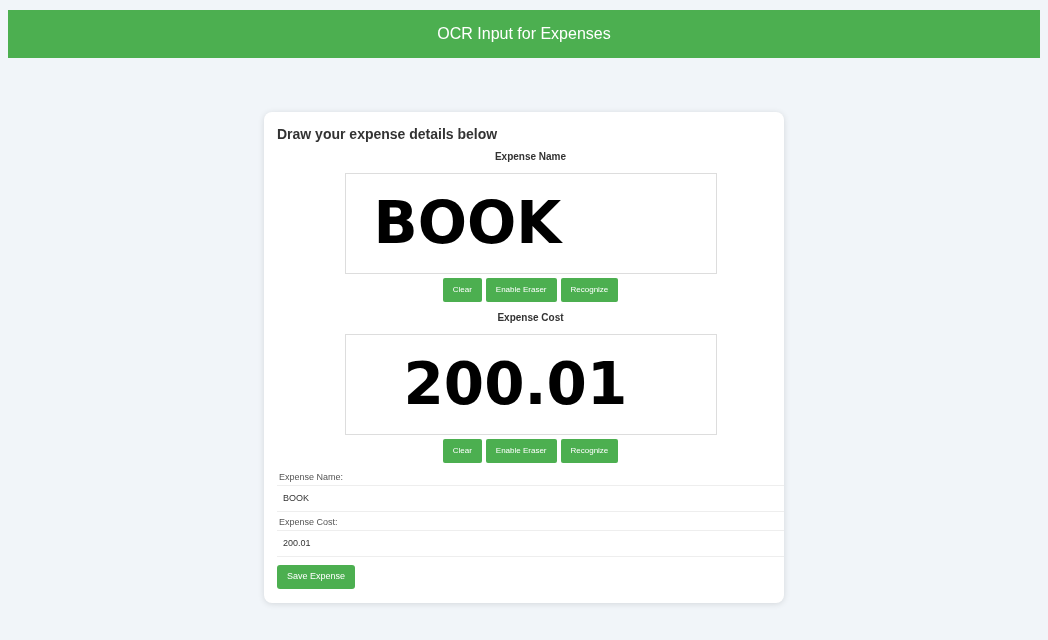  What do you see at coordinates (530, 156) in the screenshot?
I see `pad-label: Expense Name` at bounding box center [530, 156].